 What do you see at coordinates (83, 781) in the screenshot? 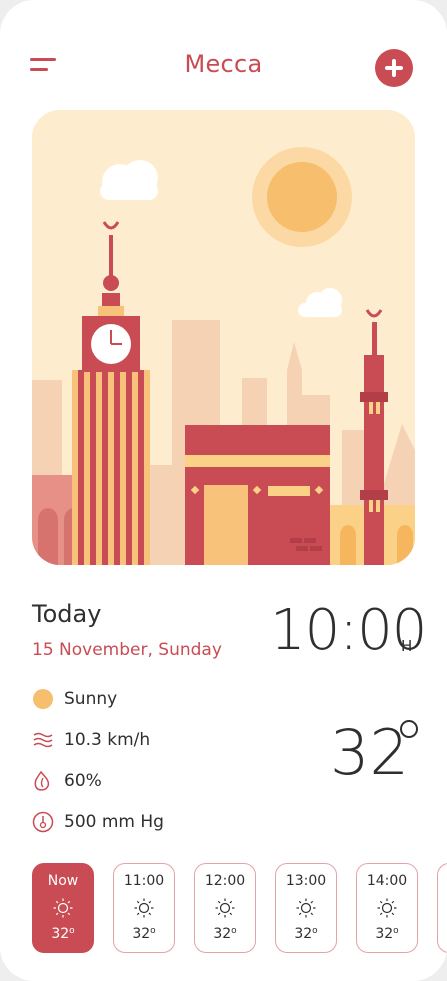
I see `humidity-text: 60%` at bounding box center [83, 781].